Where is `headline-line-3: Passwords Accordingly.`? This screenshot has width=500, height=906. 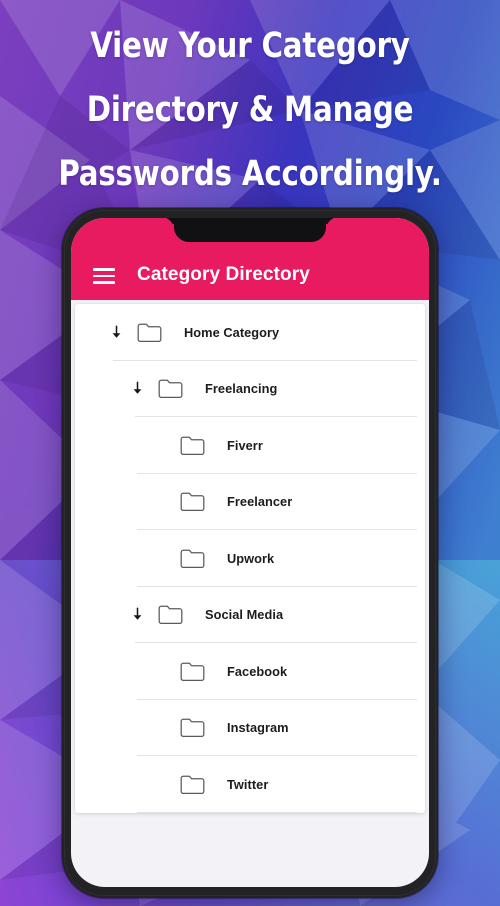
headline-line-3: Passwords Accordingly. is located at coordinates (250, 174).